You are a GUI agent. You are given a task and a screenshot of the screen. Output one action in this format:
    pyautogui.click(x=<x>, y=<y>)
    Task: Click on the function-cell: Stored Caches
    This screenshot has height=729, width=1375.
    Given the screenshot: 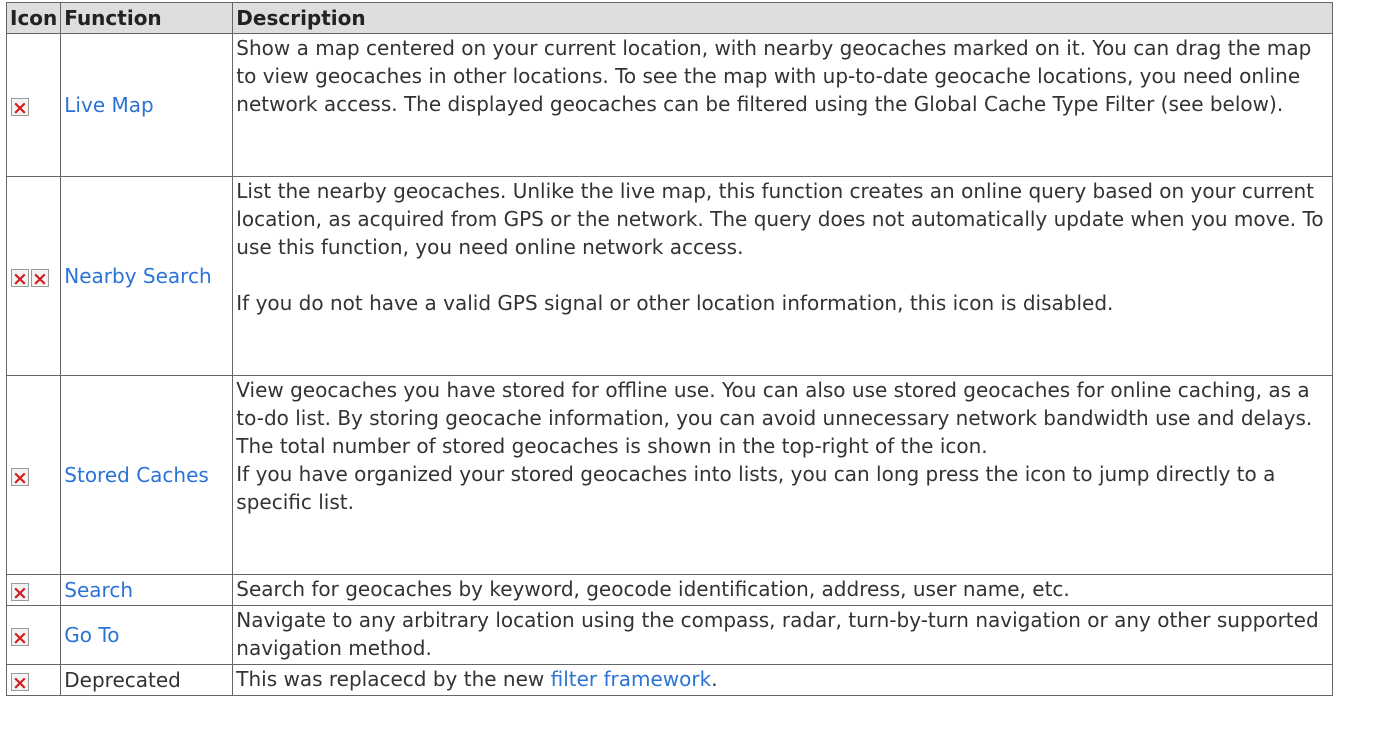 What is the action you would take?
    pyautogui.click(x=147, y=475)
    